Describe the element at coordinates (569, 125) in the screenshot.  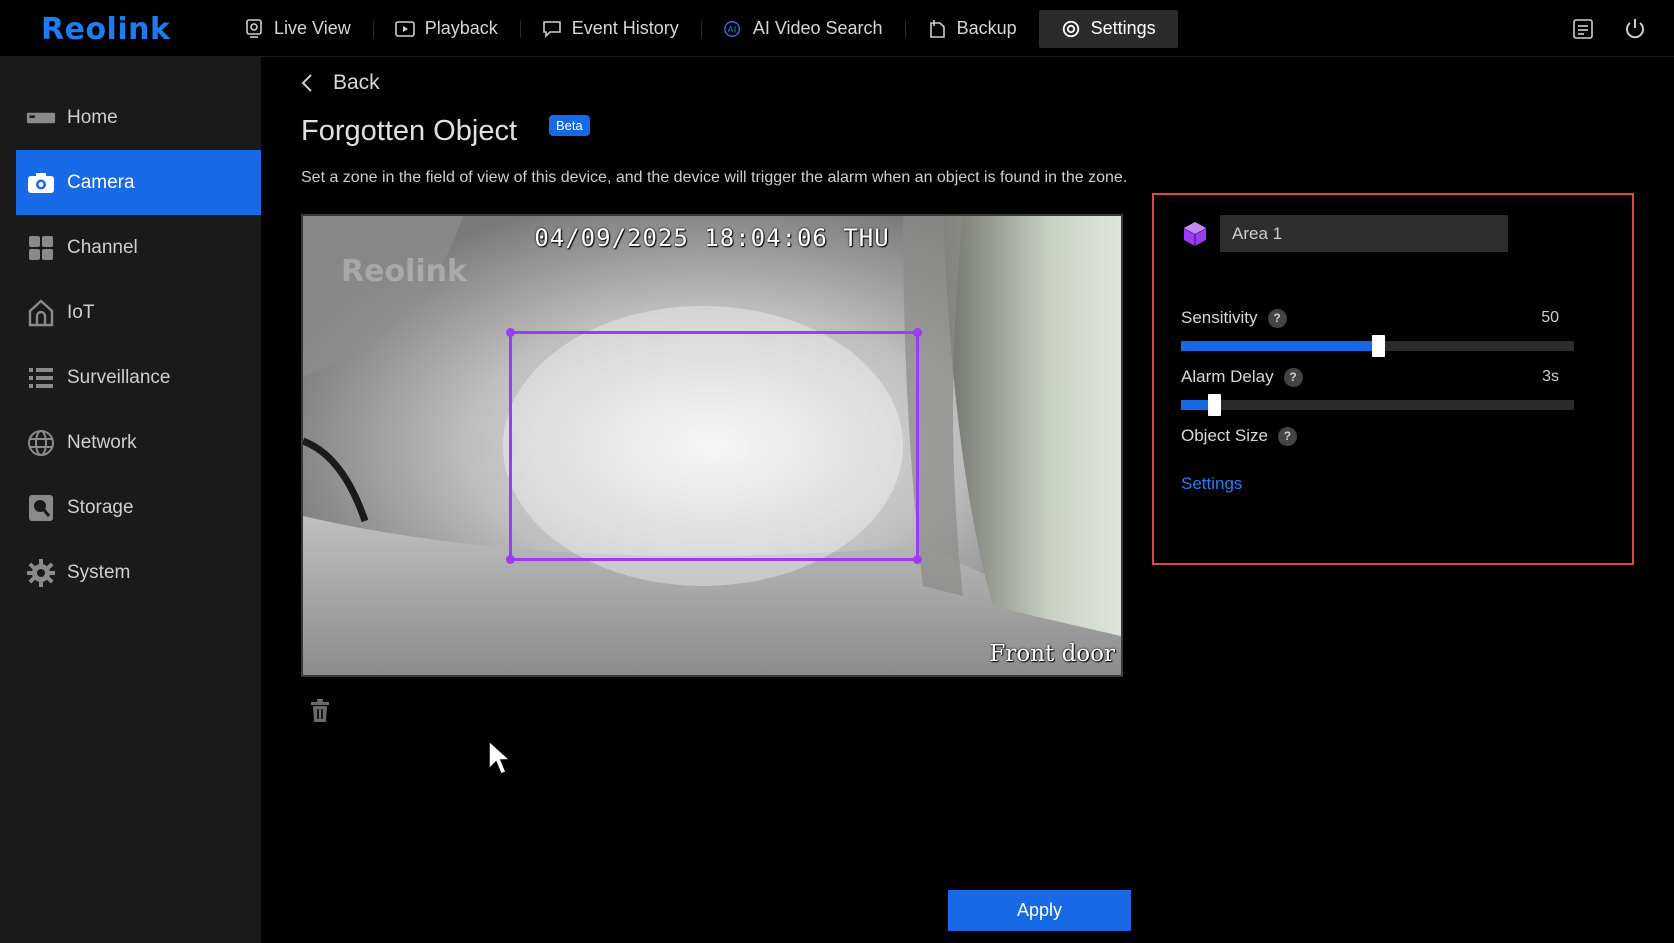
I see `beta-badge: Beta` at that location.